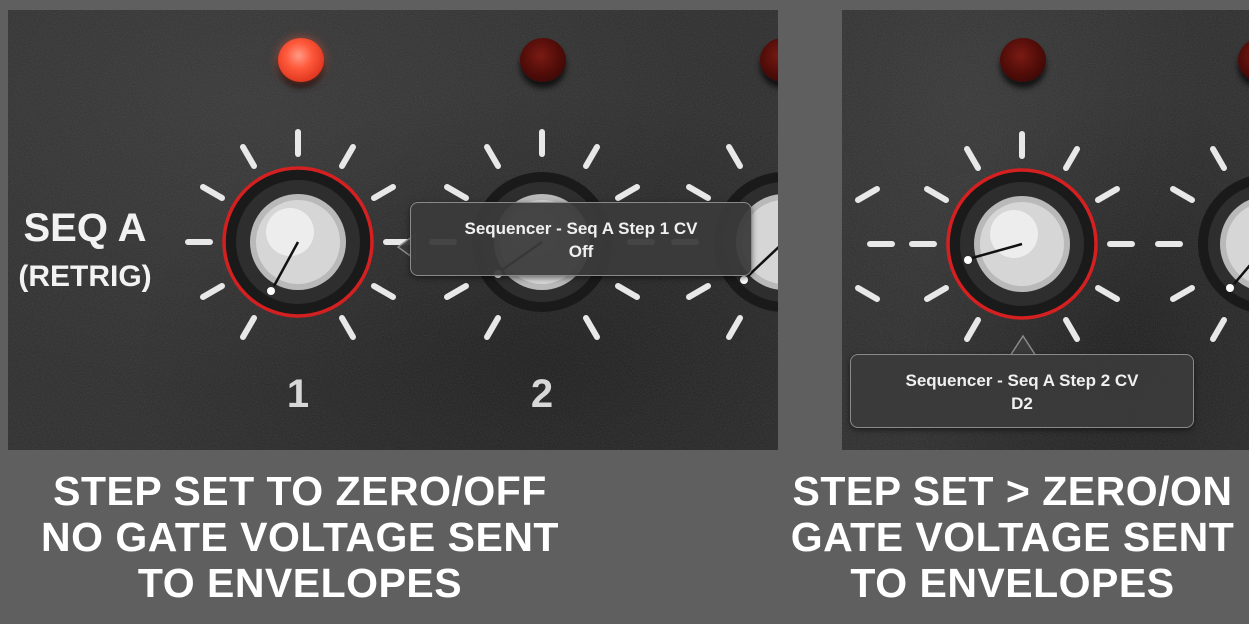  I want to click on step-1-cv-knob, so click(298, 242).